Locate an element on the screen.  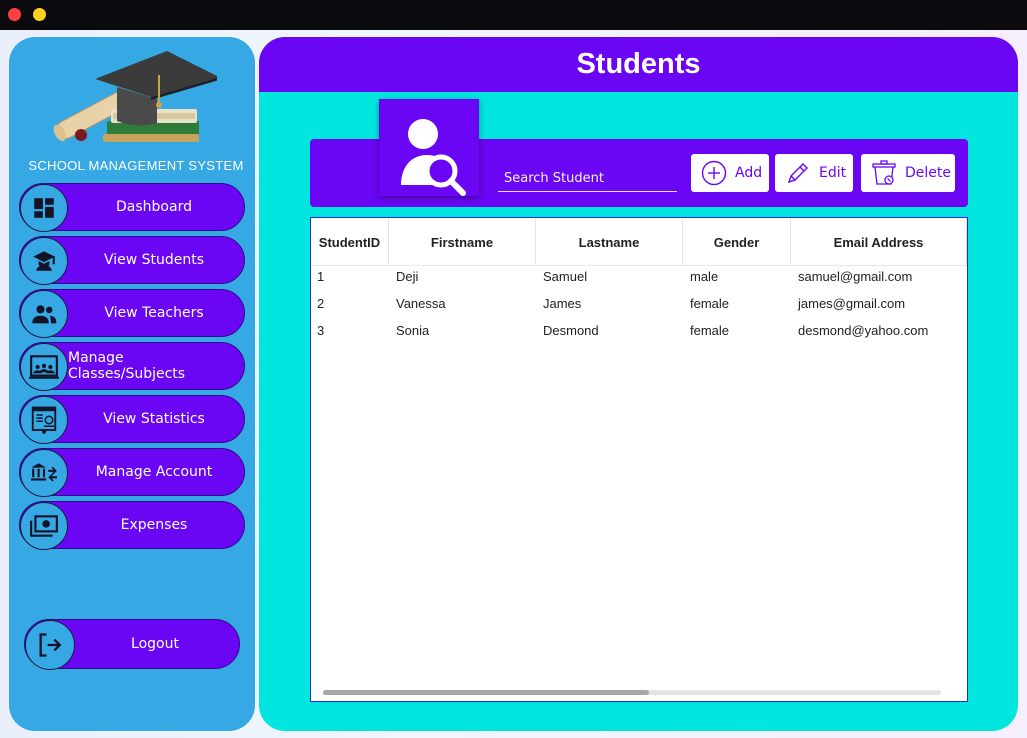
classroom-icon is located at coordinates (44, 367).